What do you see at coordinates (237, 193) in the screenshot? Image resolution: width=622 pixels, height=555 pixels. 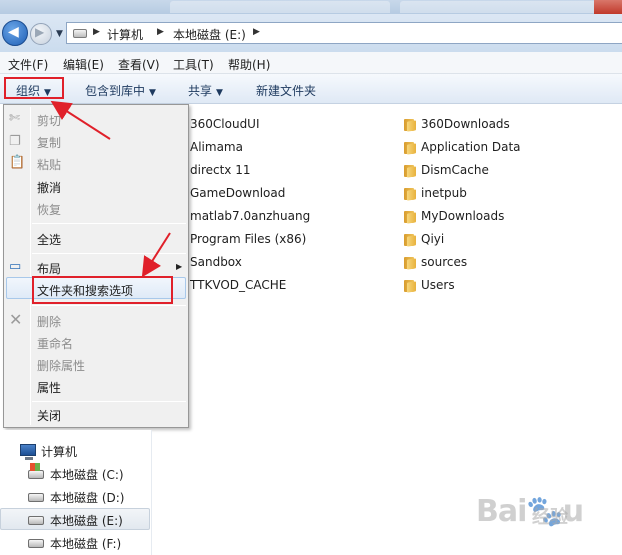 I see `list-item: GameDownload` at bounding box center [237, 193].